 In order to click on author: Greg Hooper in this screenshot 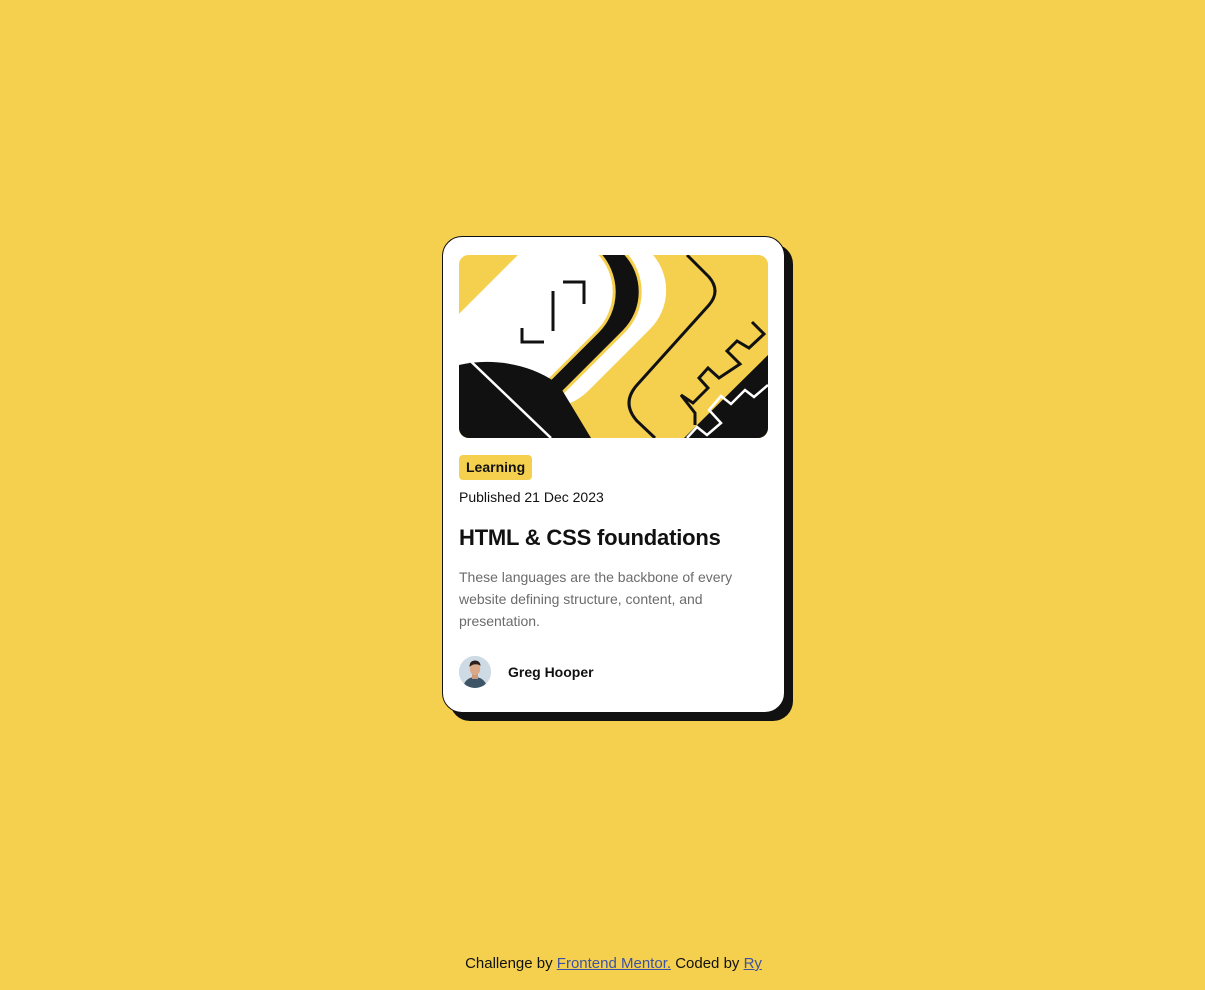, I will do `click(526, 672)`.